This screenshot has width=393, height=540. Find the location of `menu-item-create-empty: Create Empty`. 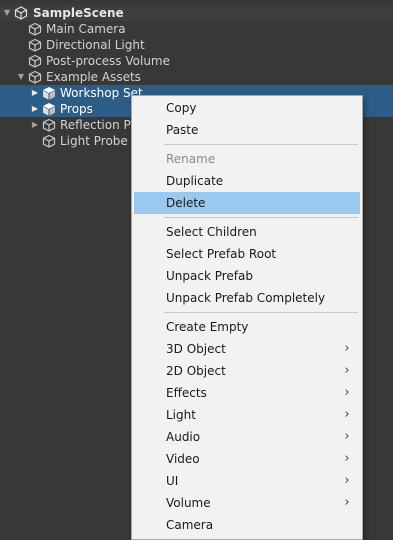

menu-item-create-empty: Create Empty is located at coordinates (247, 327).